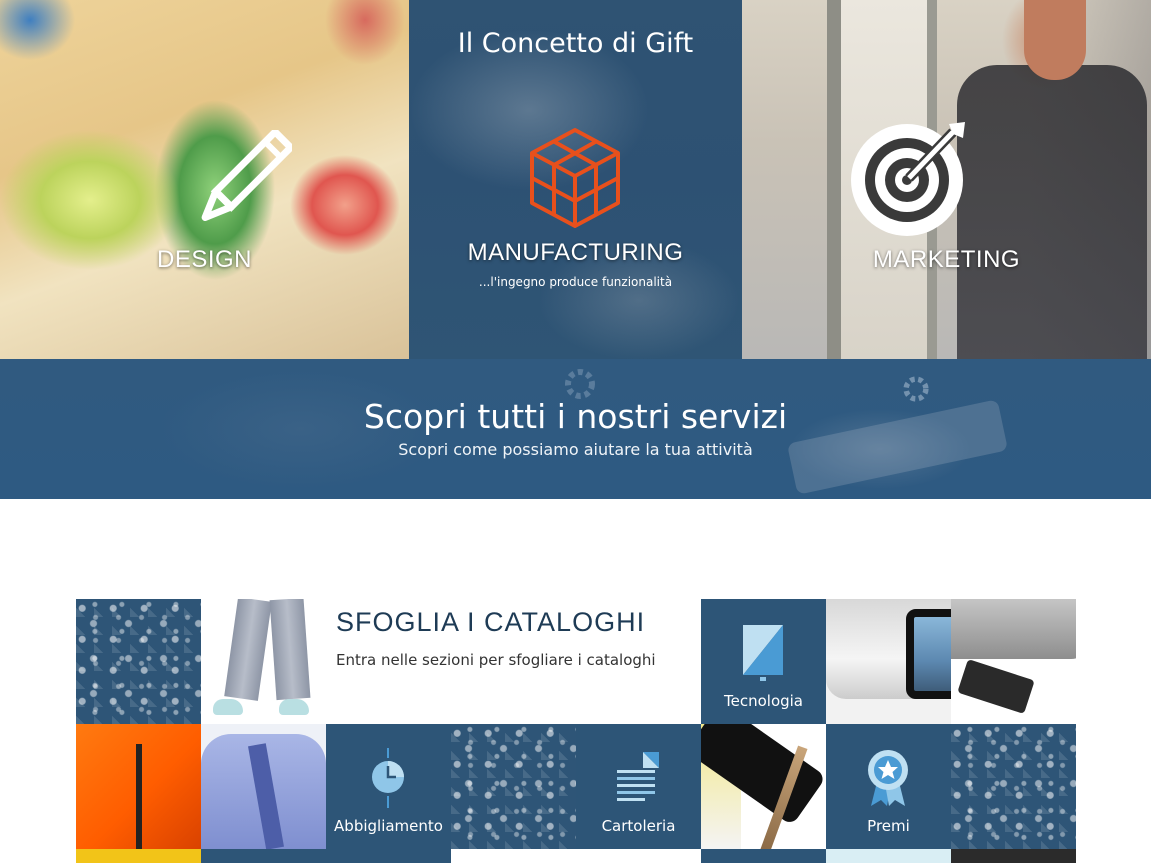 The image size is (1151, 863). What do you see at coordinates (246, 175) in the screenshot?
I see `pencil-icon` at bounding box center [246, 175].